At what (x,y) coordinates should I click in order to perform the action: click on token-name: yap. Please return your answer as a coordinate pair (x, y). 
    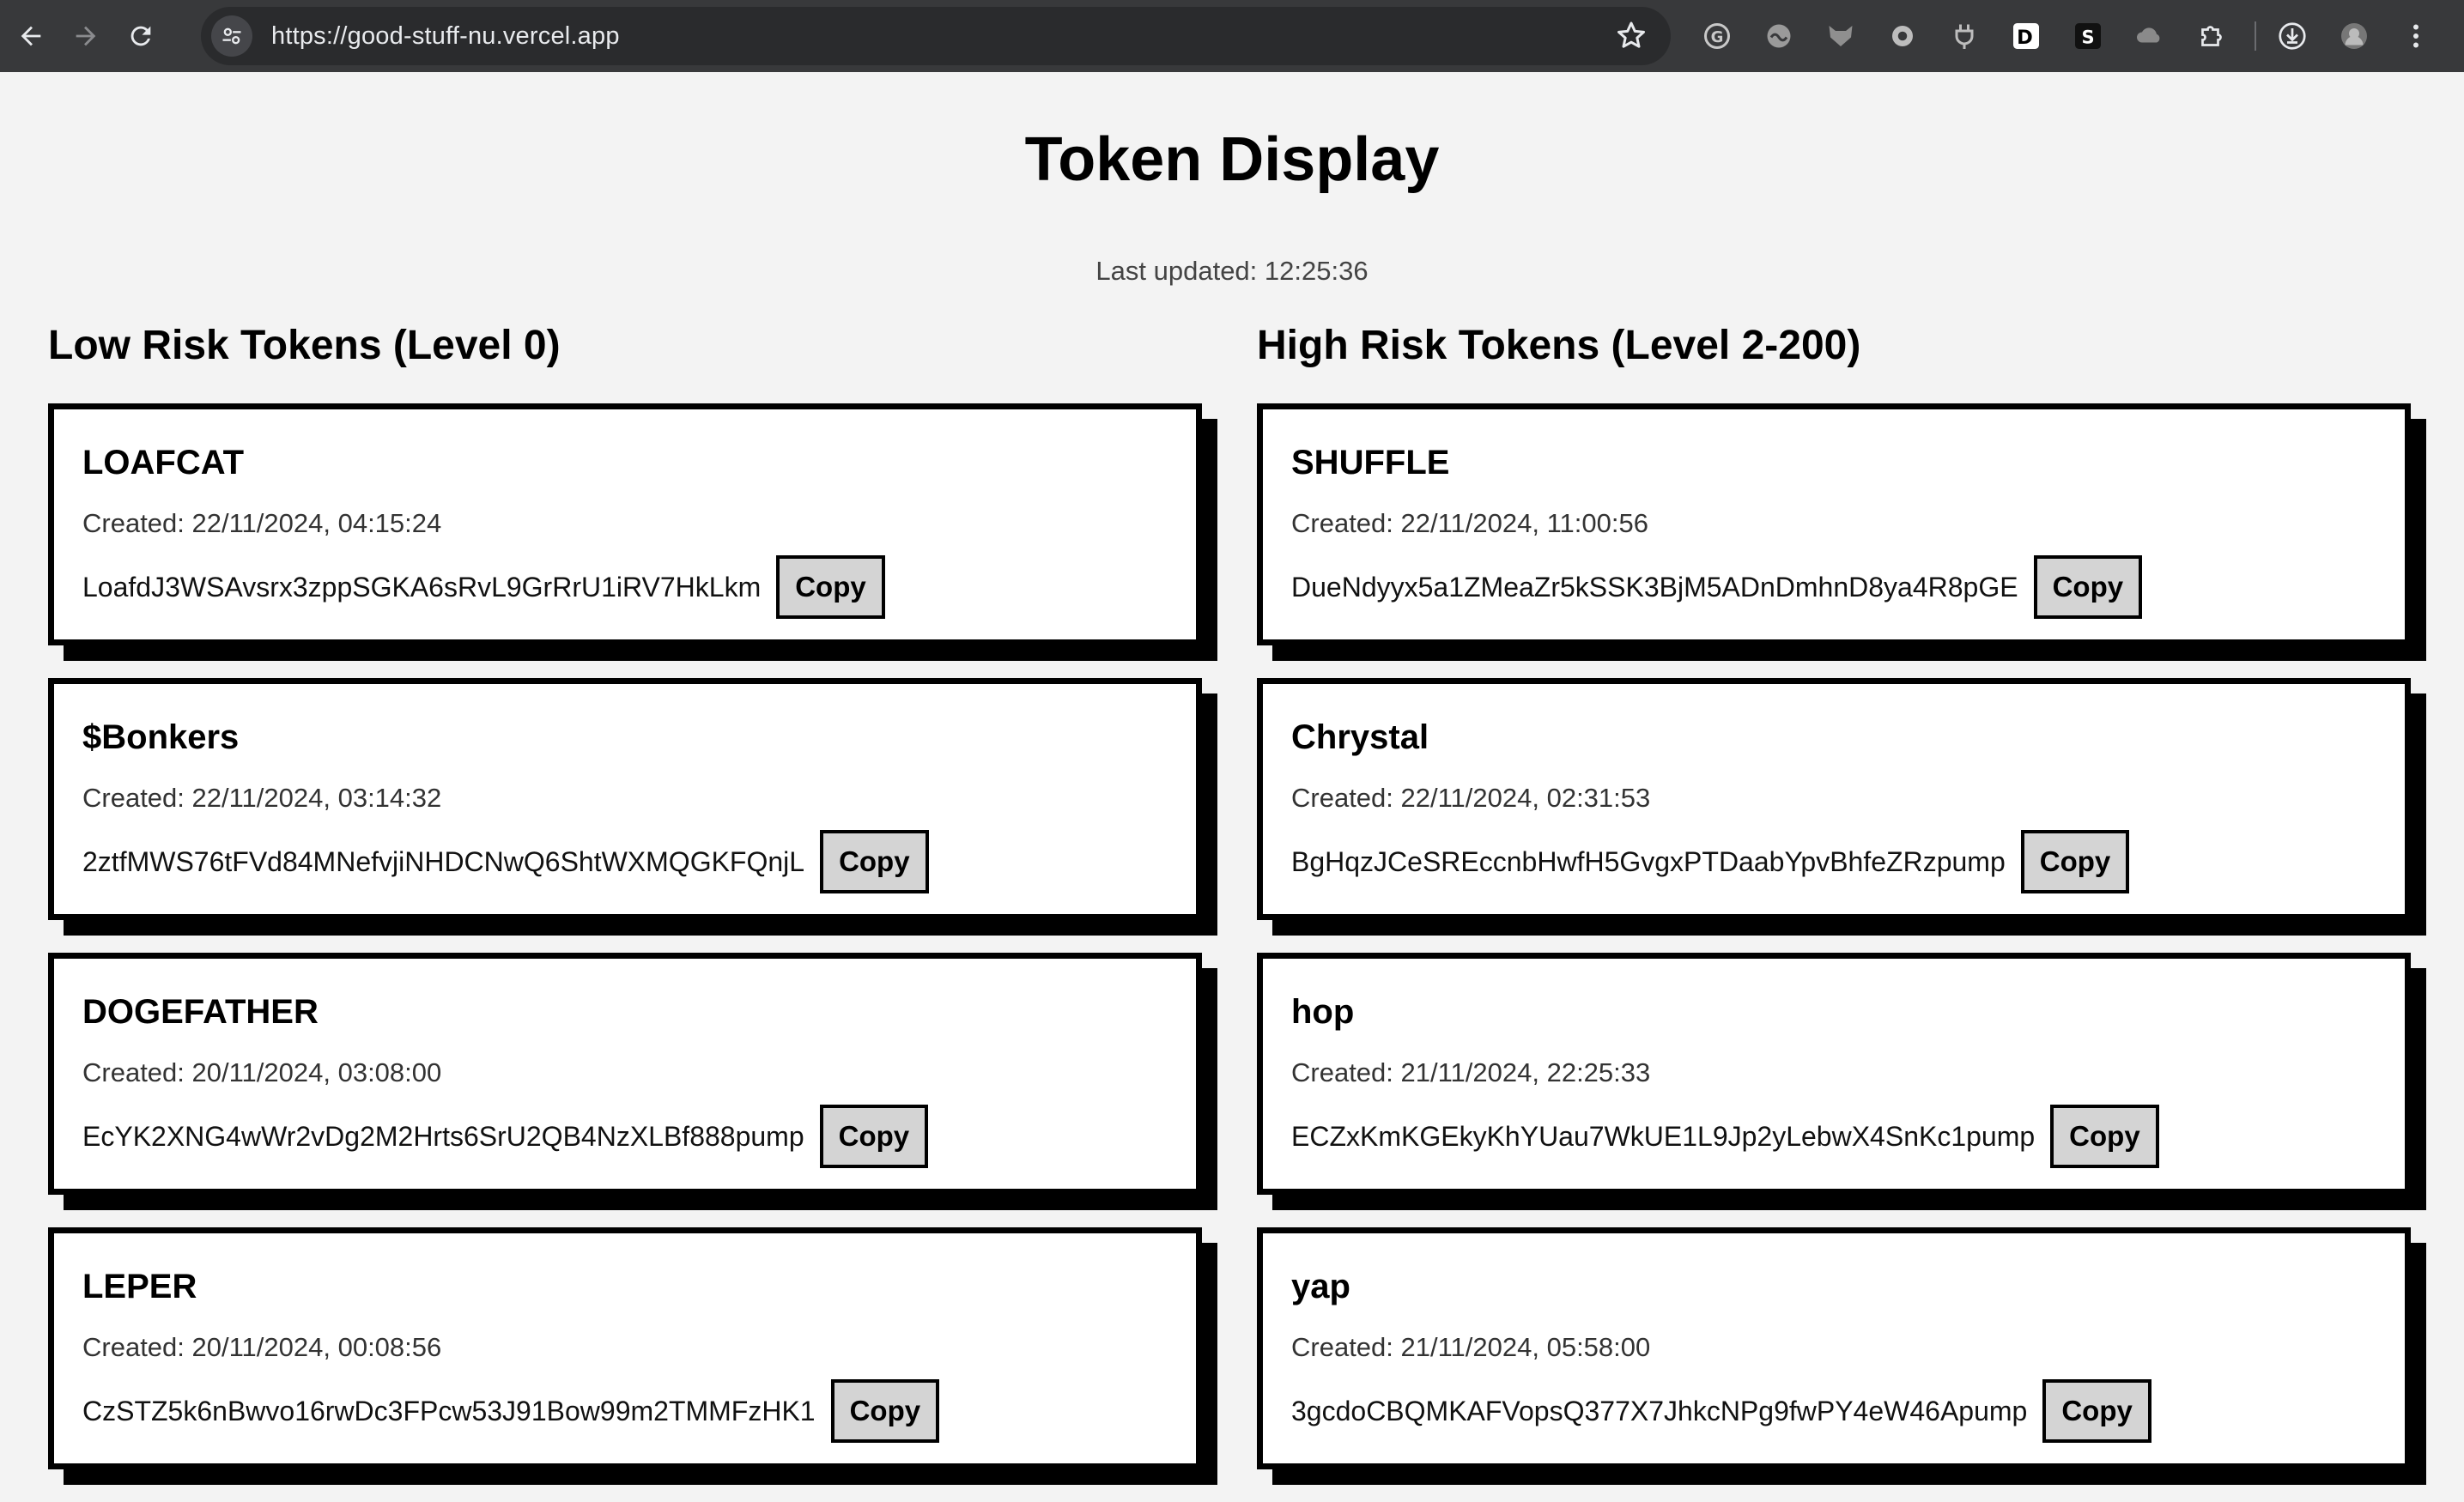
    Looking at the image, I should click on (1320, 1286).